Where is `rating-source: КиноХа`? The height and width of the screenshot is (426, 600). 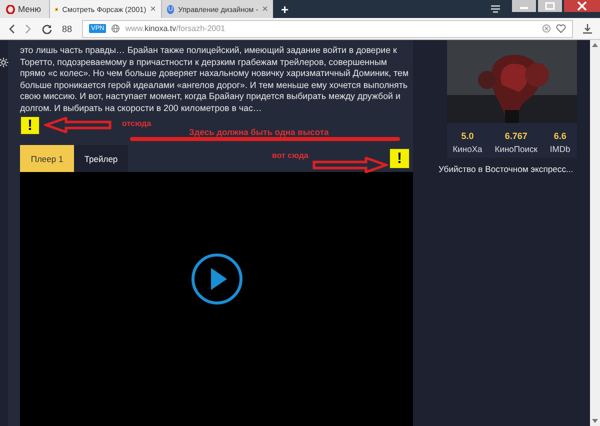 rating-source: КиноХа is located at coordinates (467, 149).